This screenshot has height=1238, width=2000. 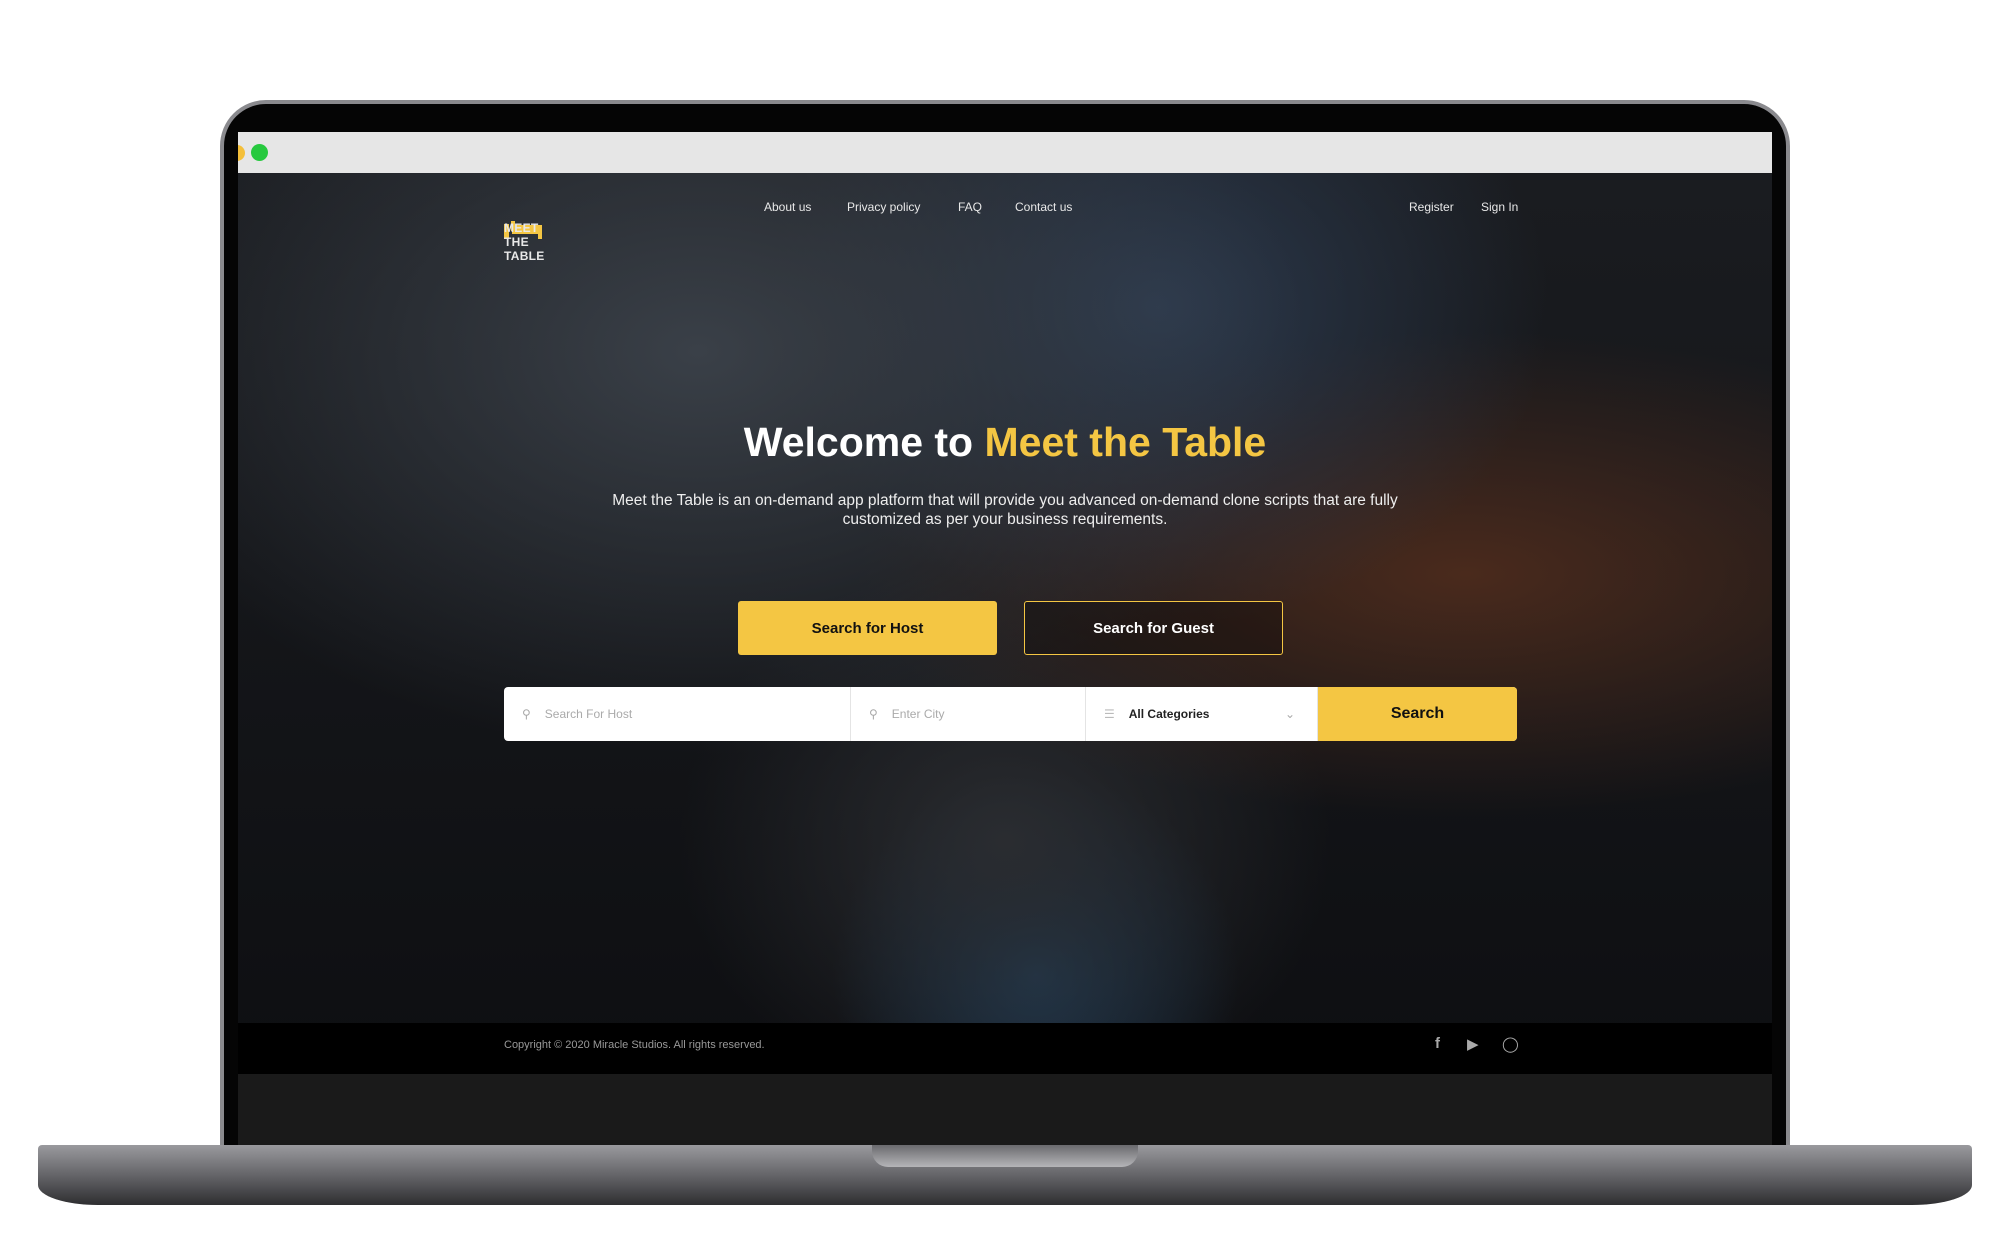 I want to click on nav-contact-us: Contact us, so click(x=1043, y=207).